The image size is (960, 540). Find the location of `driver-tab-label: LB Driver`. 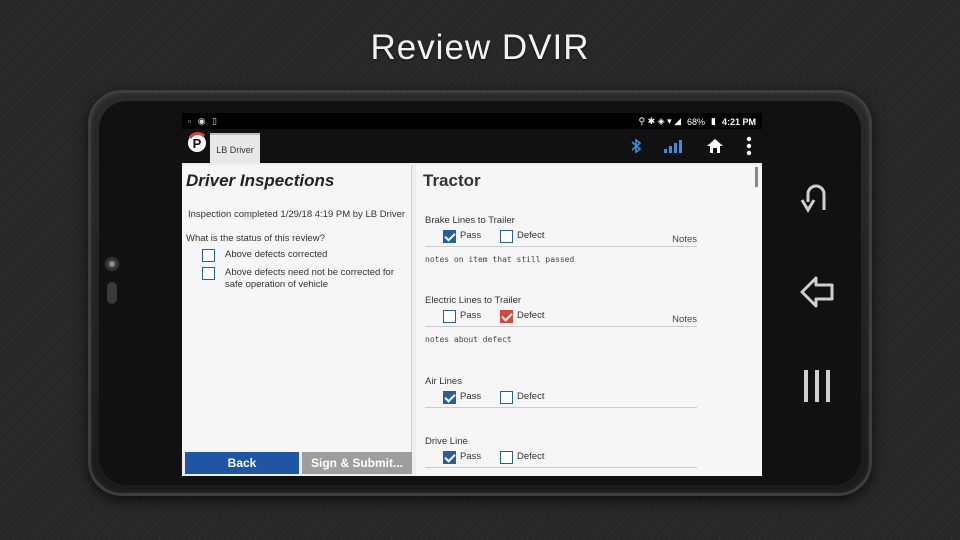

driver-tab-label: LB Driver is located at coordinates (235, 150).